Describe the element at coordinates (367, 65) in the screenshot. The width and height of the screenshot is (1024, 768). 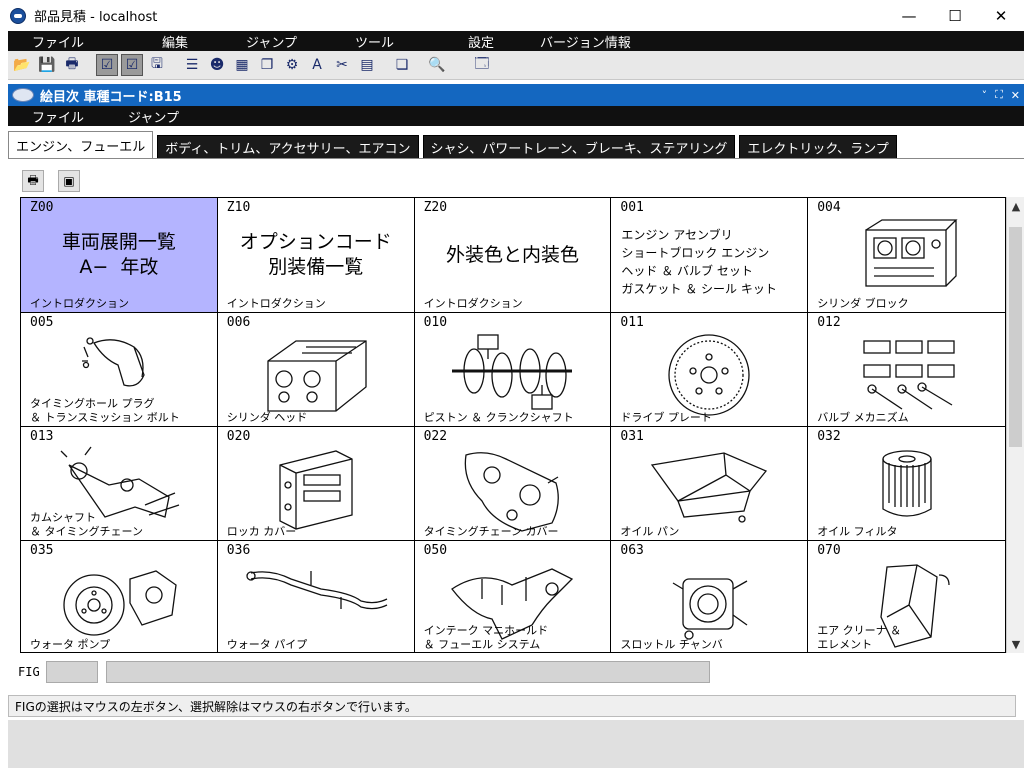
I see `dbf-icon: ▤` at that location.